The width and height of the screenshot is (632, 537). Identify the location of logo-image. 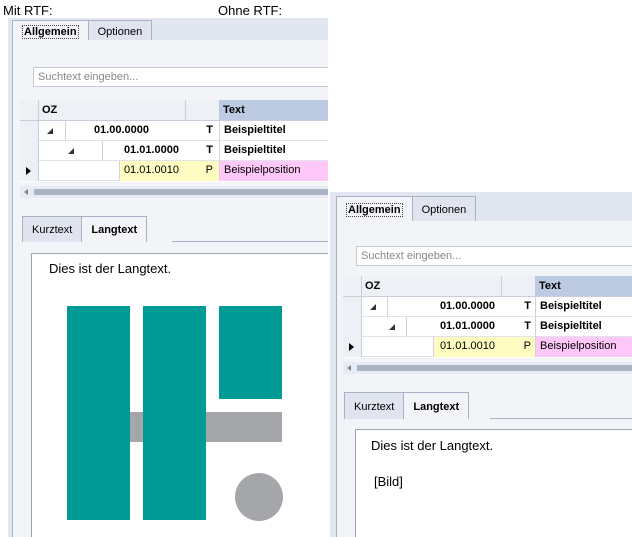
(175, 413).